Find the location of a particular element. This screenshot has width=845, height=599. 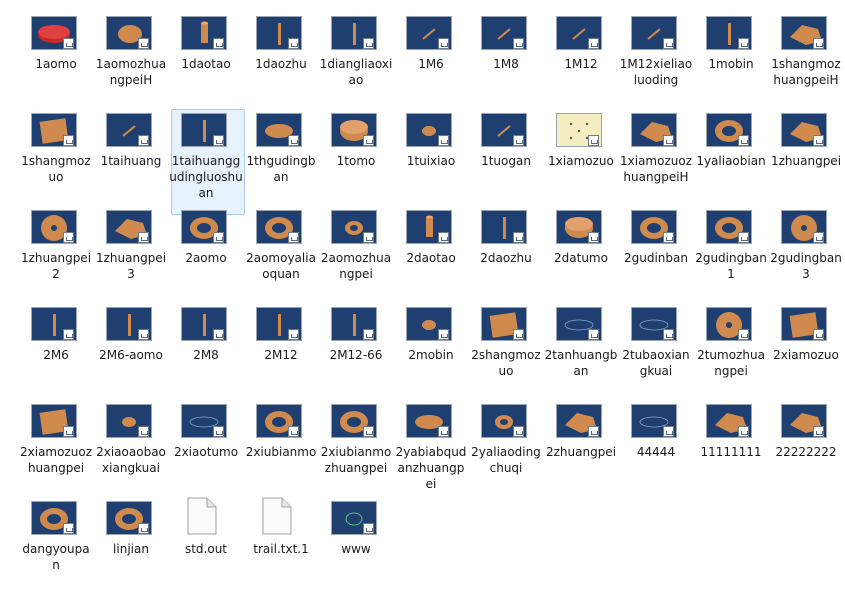

file-item: 2xiubianmozhuangpei is located at coordinates (359, 452).